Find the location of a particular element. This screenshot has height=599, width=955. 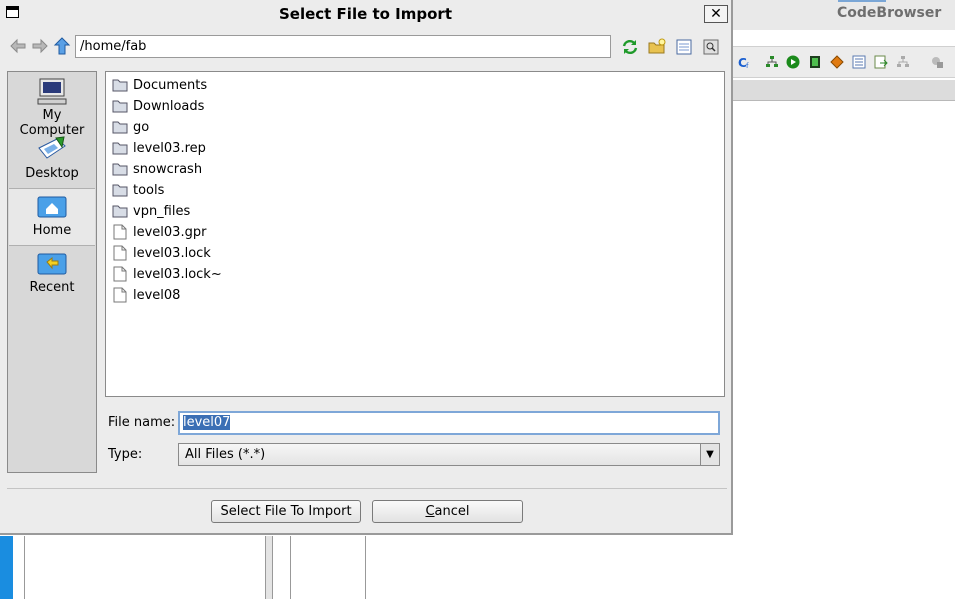

place-label: Home is located at coordinates (52, 230).